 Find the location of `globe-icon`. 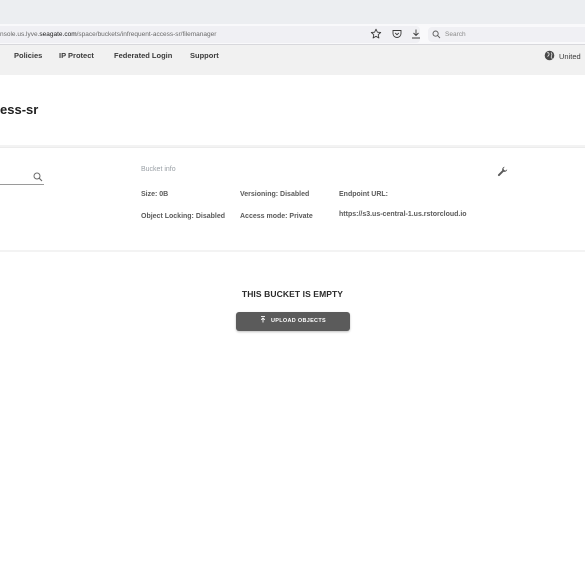

globe-icon is located at coordinates (549, 55).